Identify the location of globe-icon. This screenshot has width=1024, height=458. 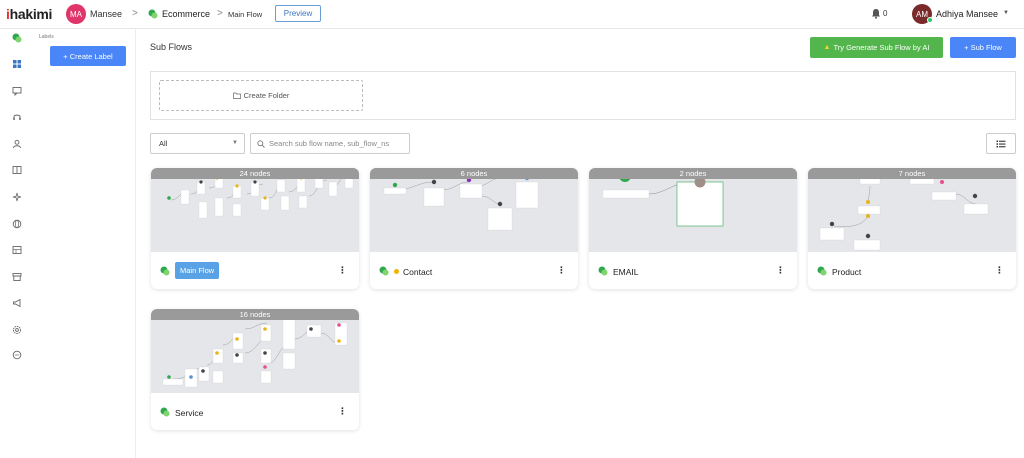
(17, 224).